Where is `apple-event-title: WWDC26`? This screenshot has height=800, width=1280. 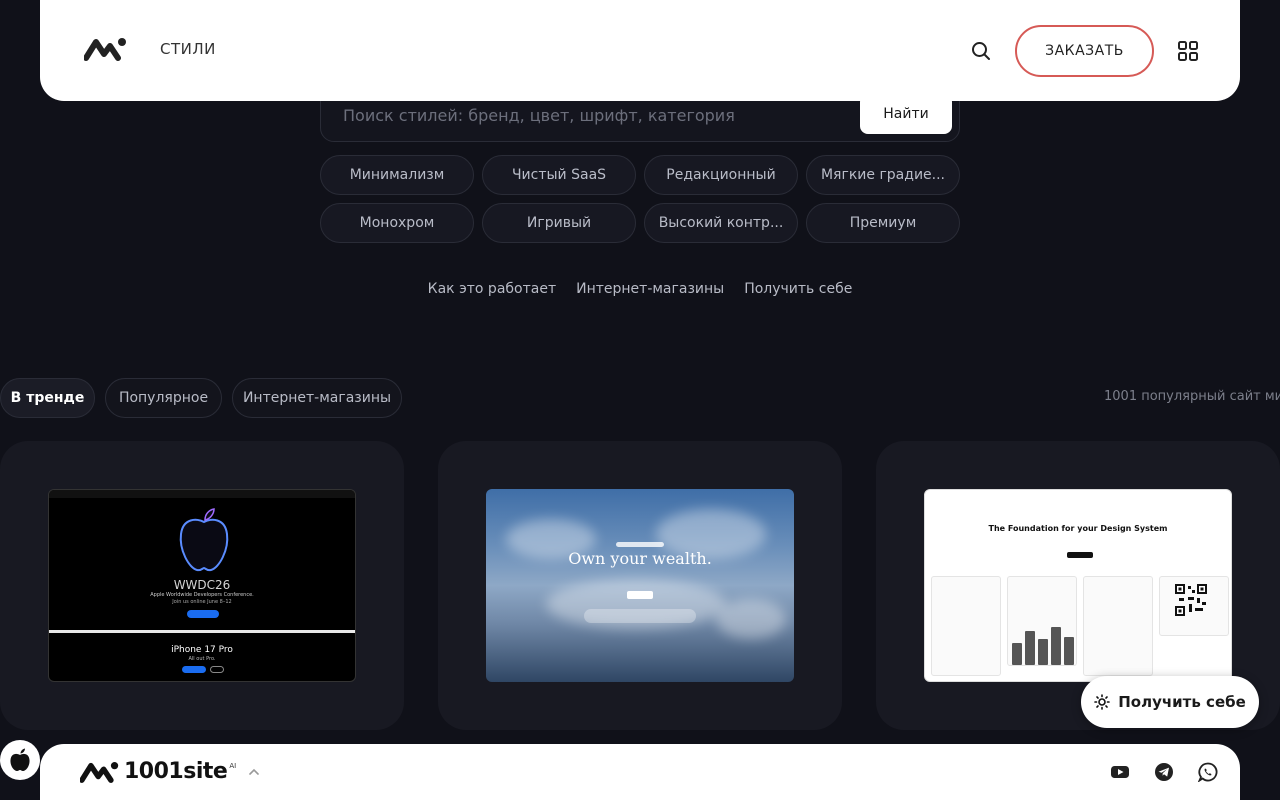
apple-event-title: WWDC26 is located at coordinates (202, 585).